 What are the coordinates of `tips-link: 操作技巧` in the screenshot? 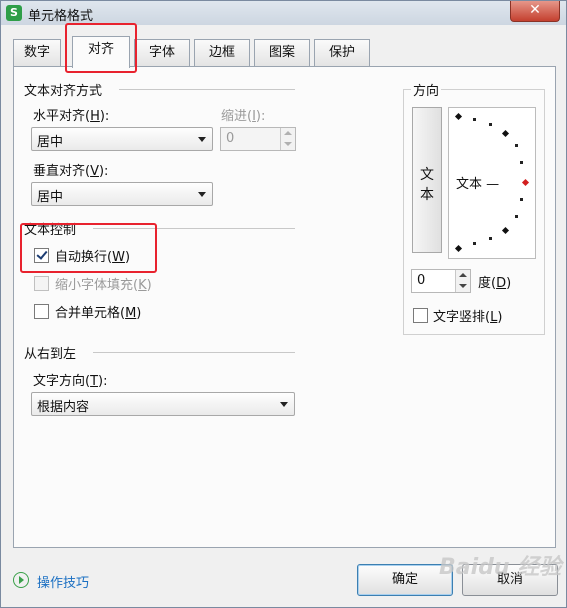 It's located at (63, 581).